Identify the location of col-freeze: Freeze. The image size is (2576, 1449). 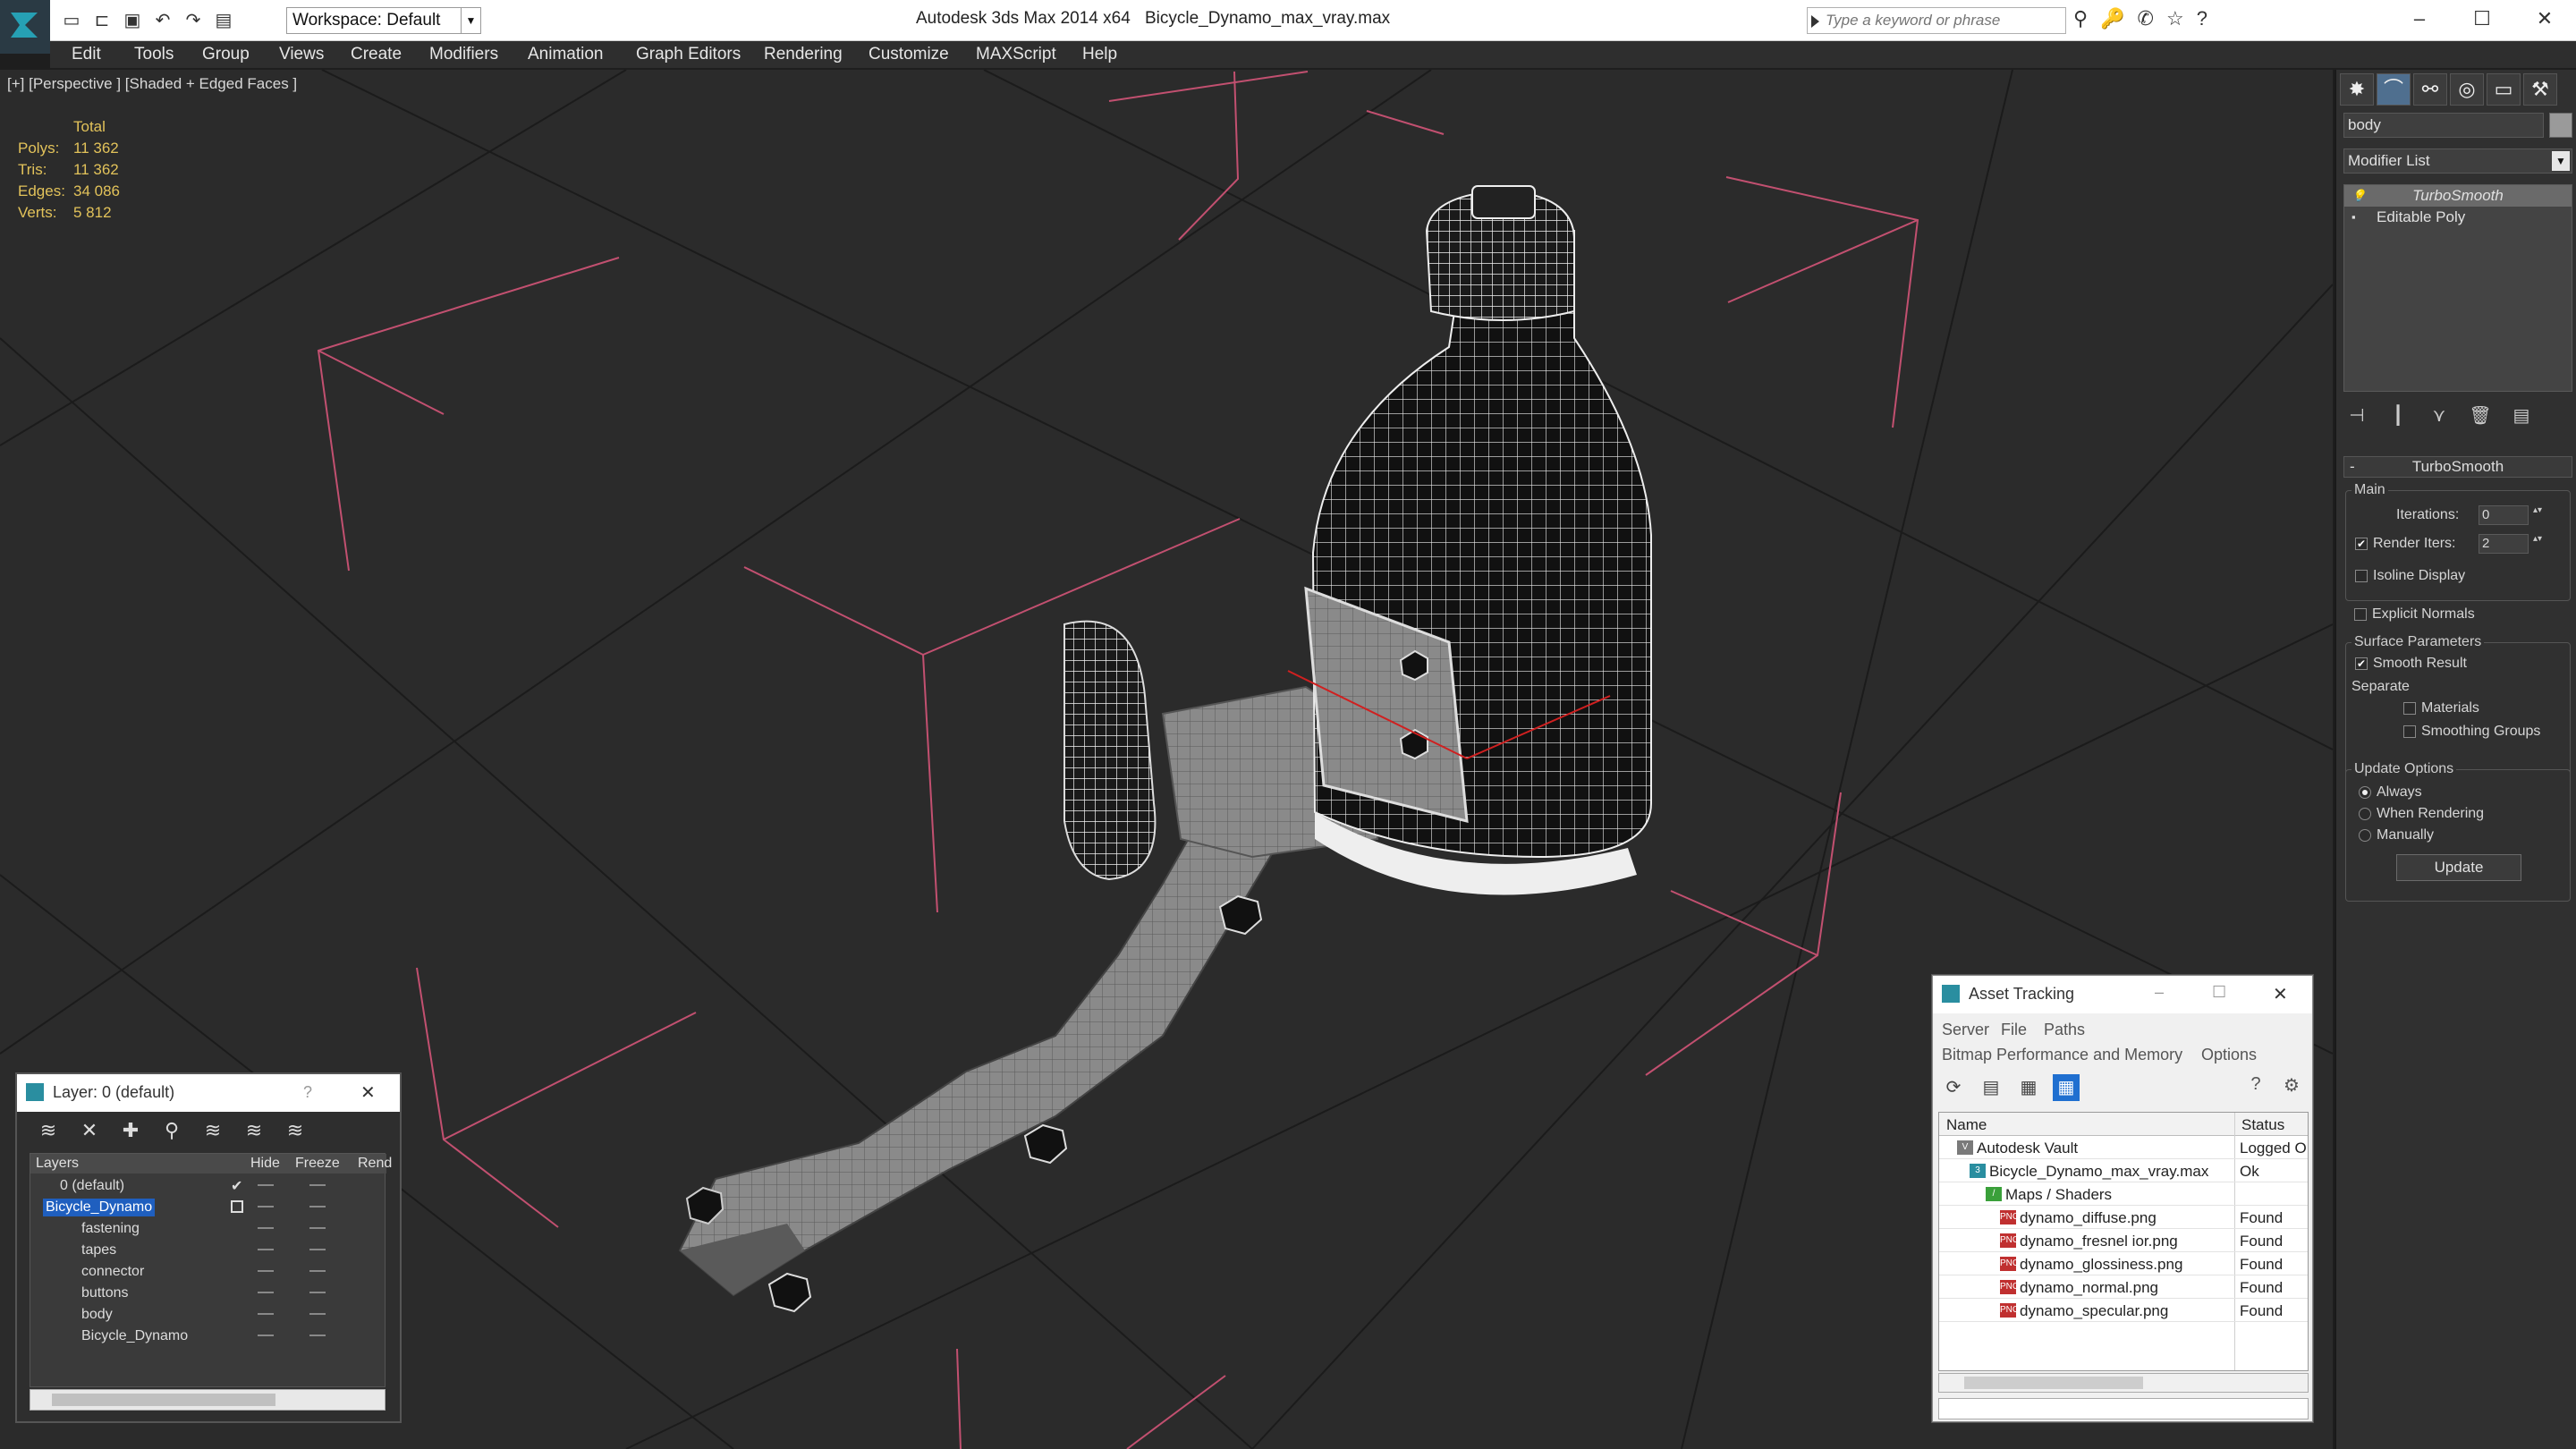
(317, 1164).